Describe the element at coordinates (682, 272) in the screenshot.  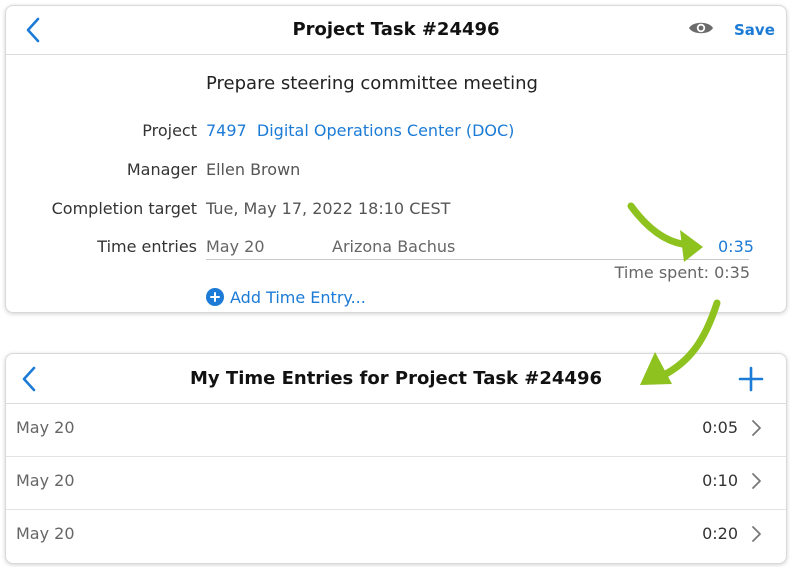
I see `time-spent-total: Time spent: 0:35` at that location.